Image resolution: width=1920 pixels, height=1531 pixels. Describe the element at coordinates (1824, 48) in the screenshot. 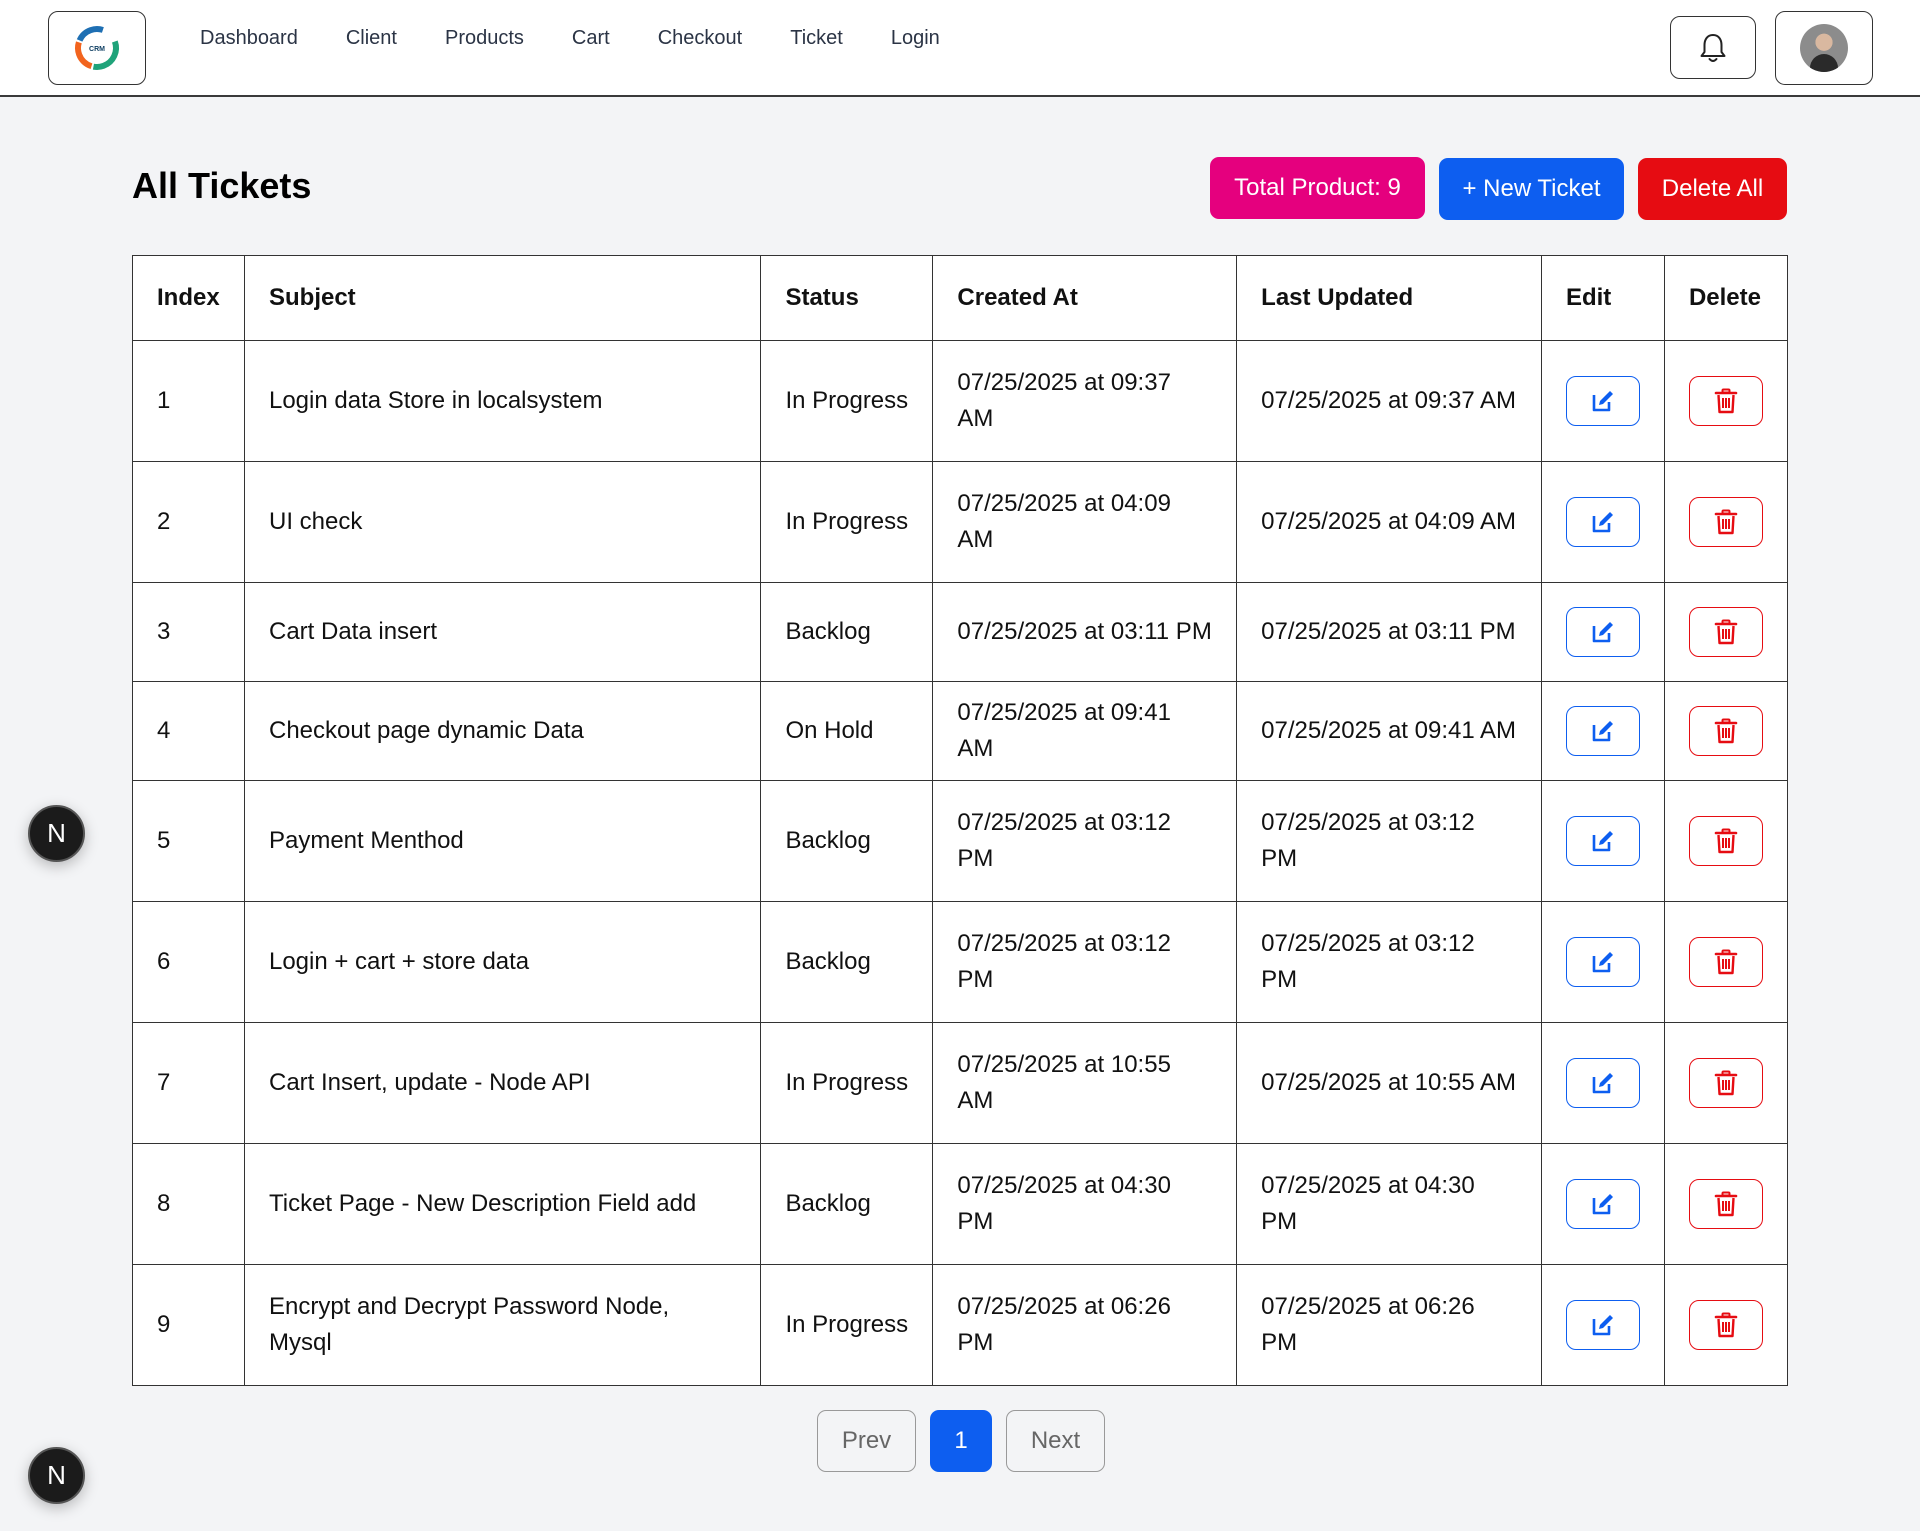

I see `user-menu-button` at that location.